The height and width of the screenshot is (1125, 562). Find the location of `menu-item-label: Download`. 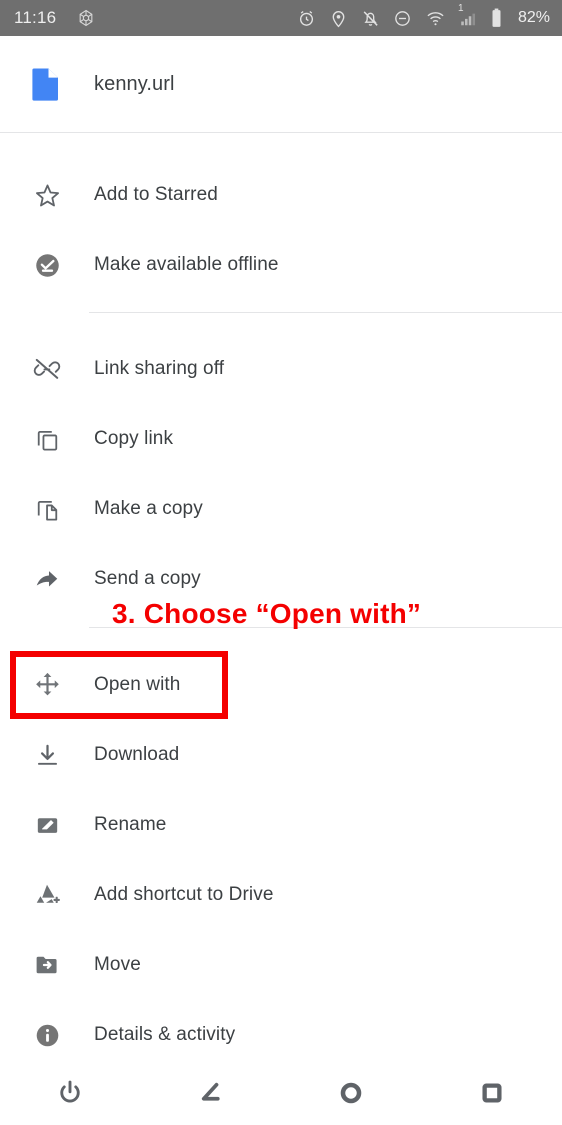

menu-item-label: Download is located at coordinates (137, 754).